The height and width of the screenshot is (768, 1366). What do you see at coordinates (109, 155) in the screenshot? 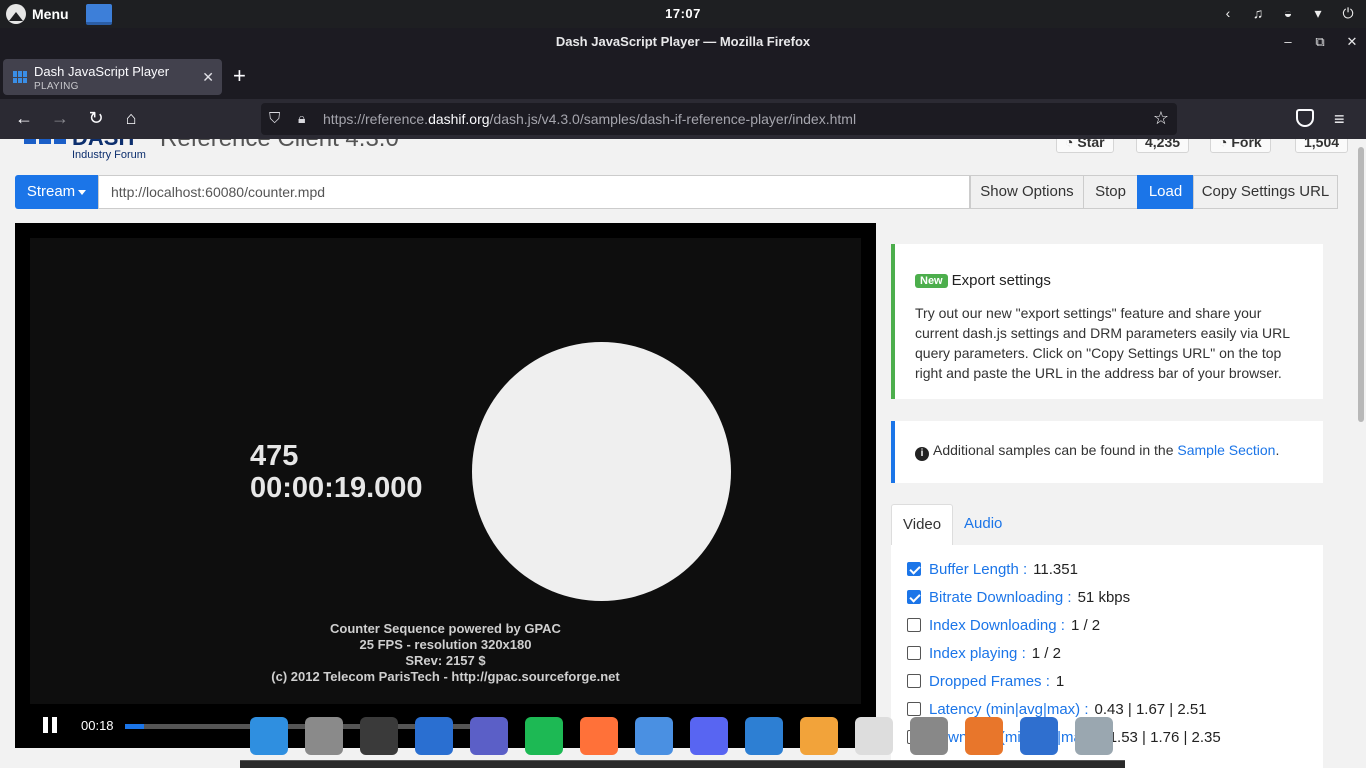
I see `logo-subtitle: Industry Forum` at bounding box center [109, 155].